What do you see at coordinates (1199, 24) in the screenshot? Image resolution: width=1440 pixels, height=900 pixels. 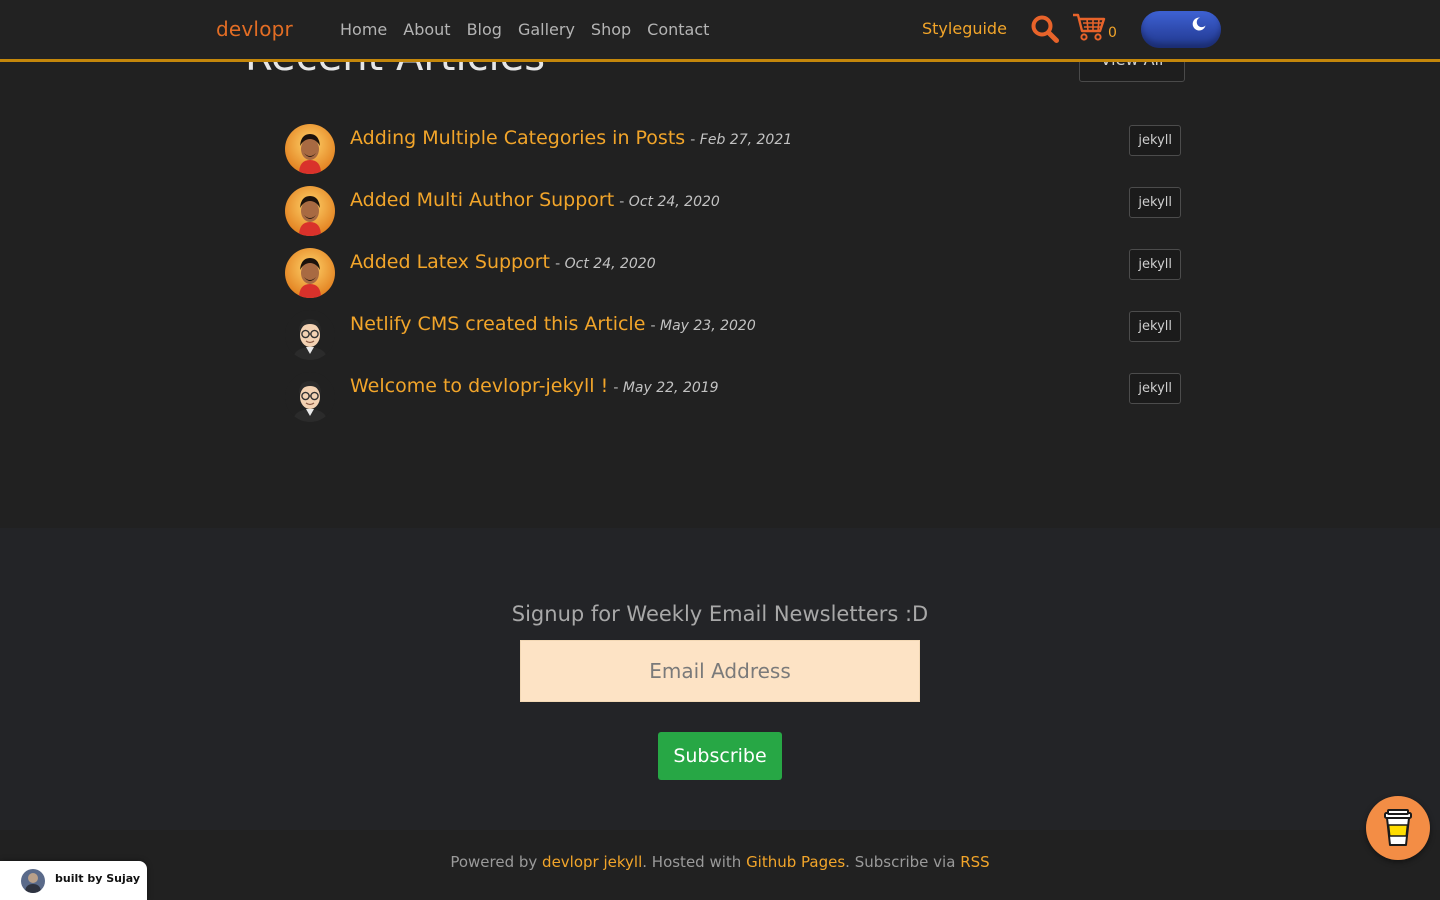 I see `moon-icon` at bounding box center [1199, 24].